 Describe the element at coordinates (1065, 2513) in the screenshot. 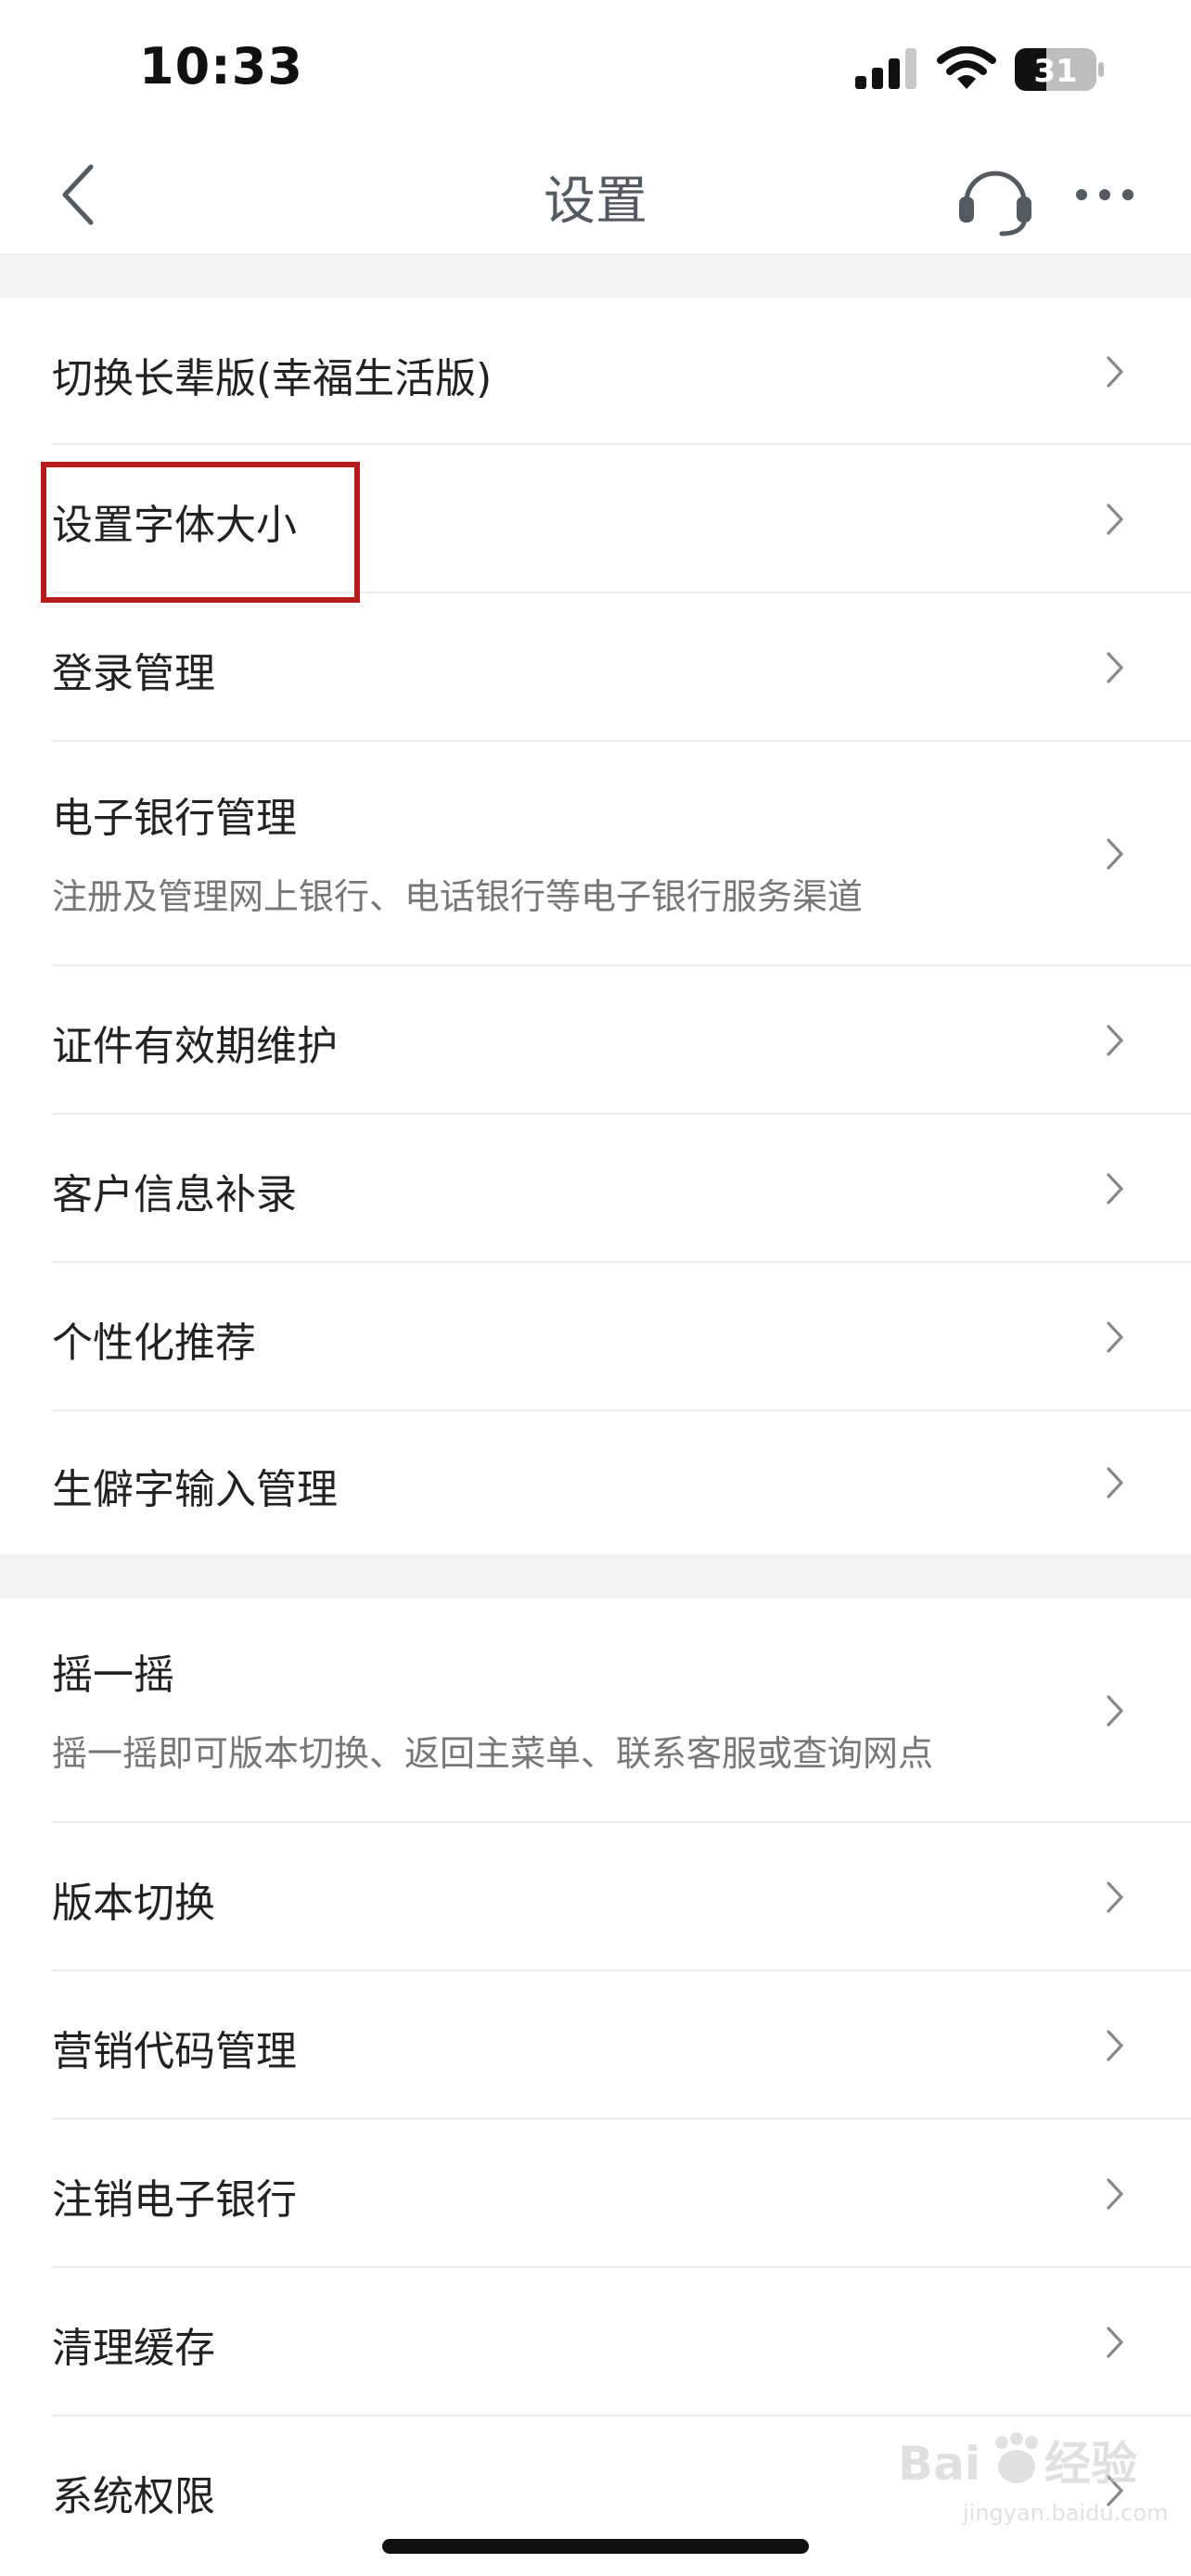

I see `watermark-url: jingyan.baidu.com` at that location.